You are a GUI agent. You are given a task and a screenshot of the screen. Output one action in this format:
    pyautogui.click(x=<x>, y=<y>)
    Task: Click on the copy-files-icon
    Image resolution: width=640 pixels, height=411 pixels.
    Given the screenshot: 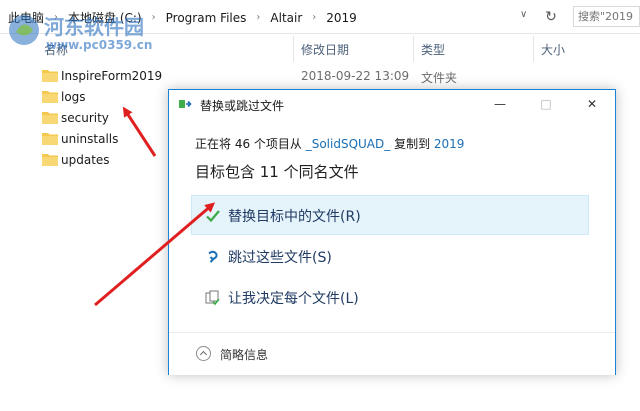 What is the action you would take?
    pyautogui.click(x=185, y=104)
    